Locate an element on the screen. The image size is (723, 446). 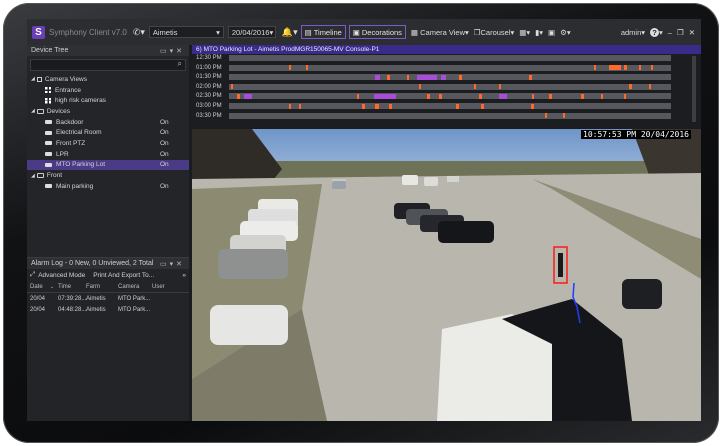
tree-item-electrical-room: Electrical Room On is located at coordinates (108, 132).